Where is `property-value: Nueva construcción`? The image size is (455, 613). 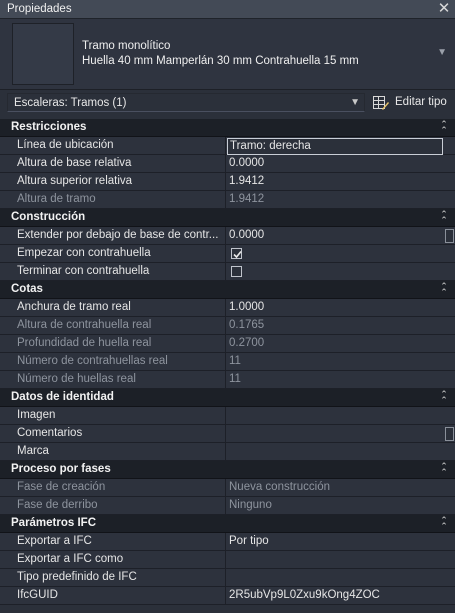
property-value: Nueva construcción is located at coordinates (279, 487).